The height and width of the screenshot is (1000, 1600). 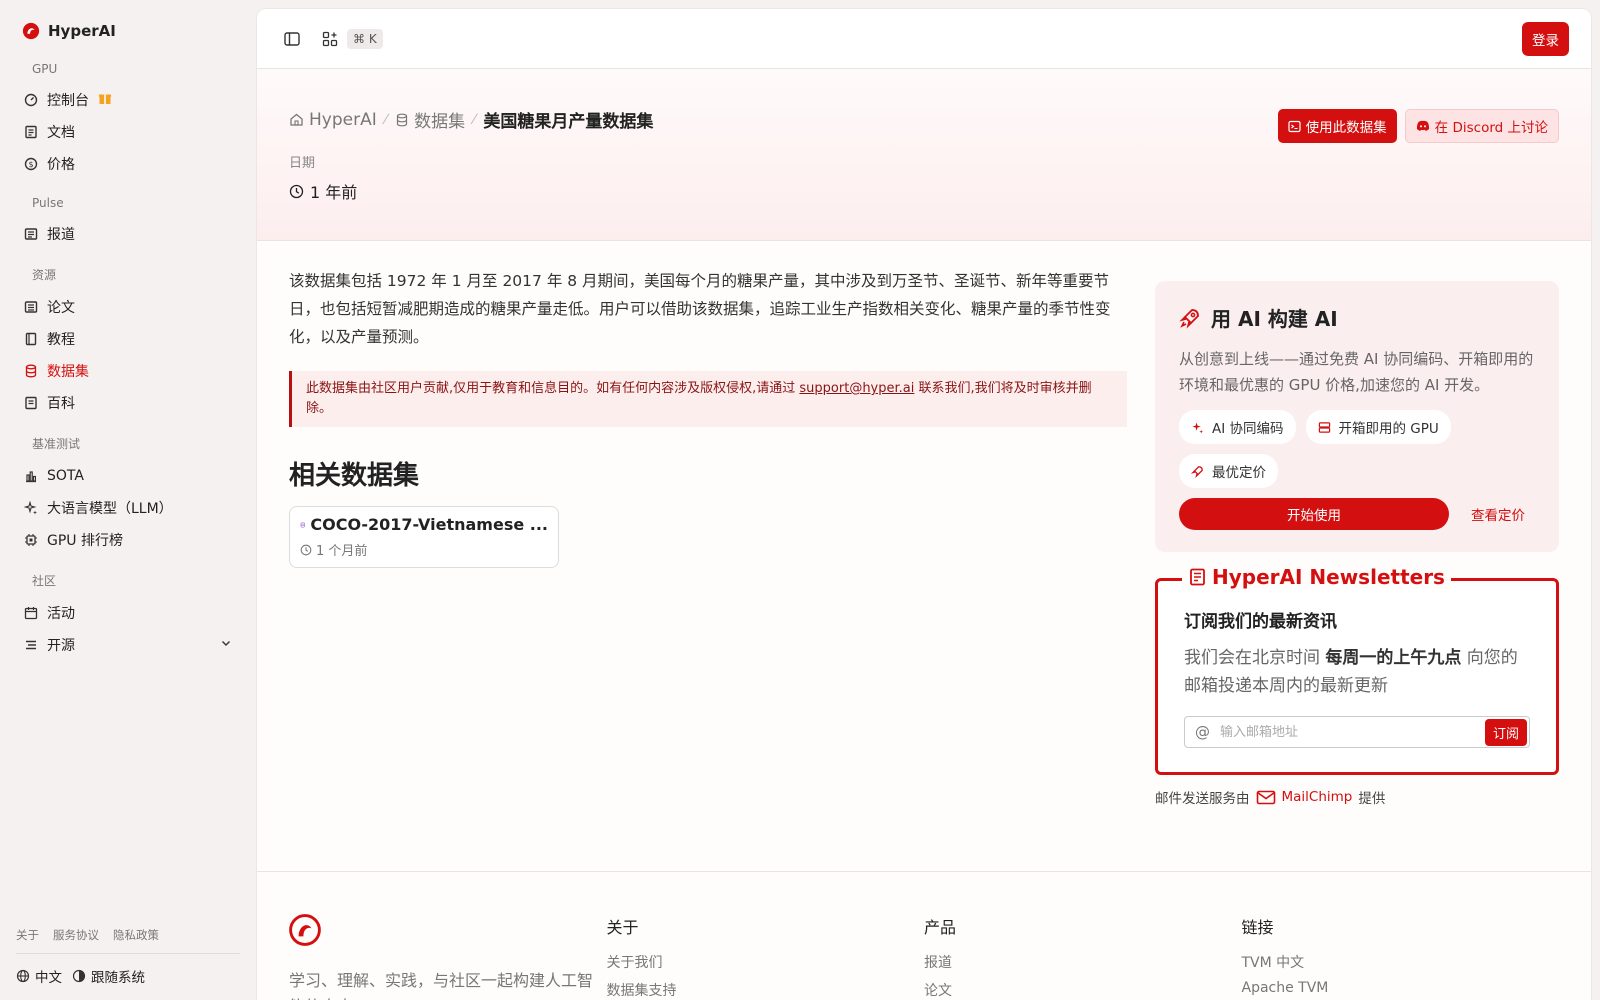 I want to click on sidebar-footer-links: 关于 服务协议 隐私政策, so click(x=128, y=940).